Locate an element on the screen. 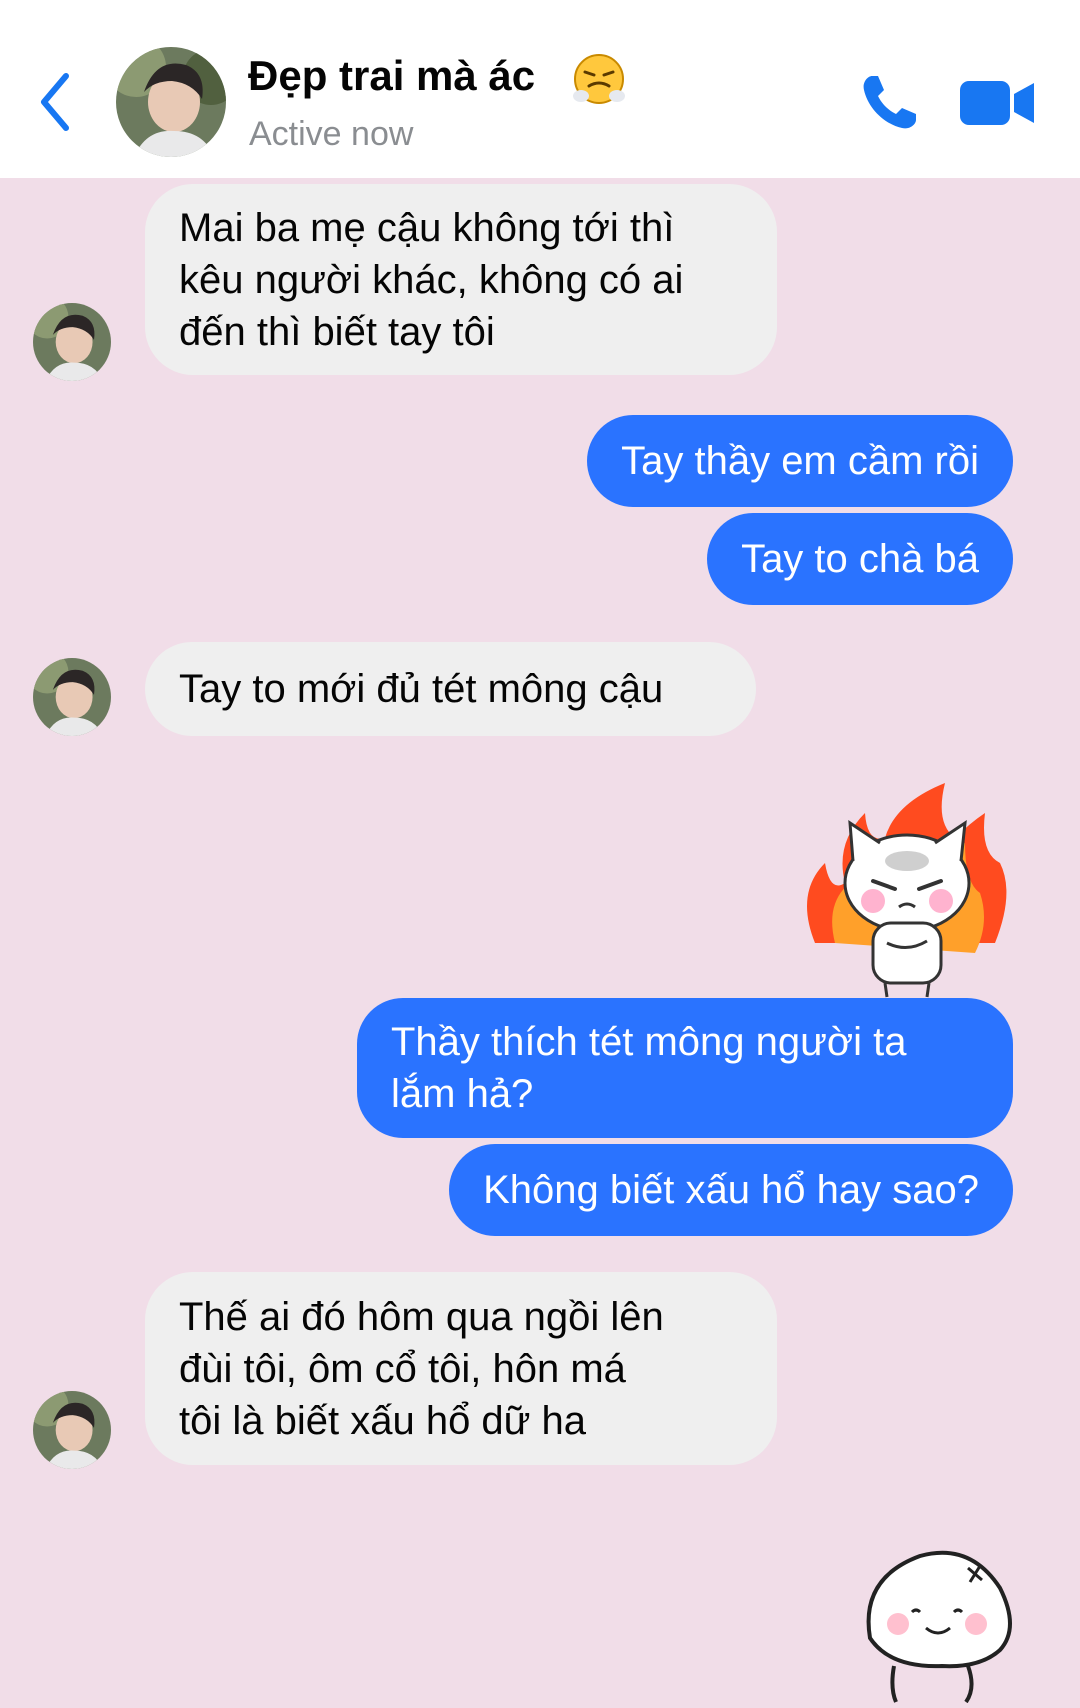  incoming-message: Tay to mới đủ tét mông cậu is located at coordinates (450, 689).